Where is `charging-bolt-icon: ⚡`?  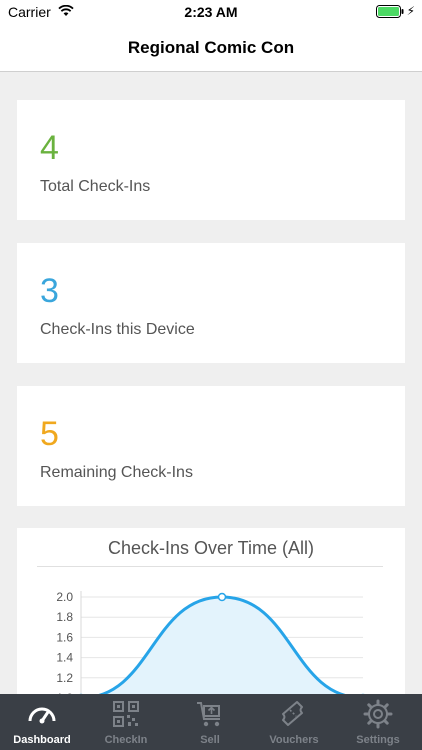
charging-bolt-icon: ⚡ is located at coordinates (410, 11).